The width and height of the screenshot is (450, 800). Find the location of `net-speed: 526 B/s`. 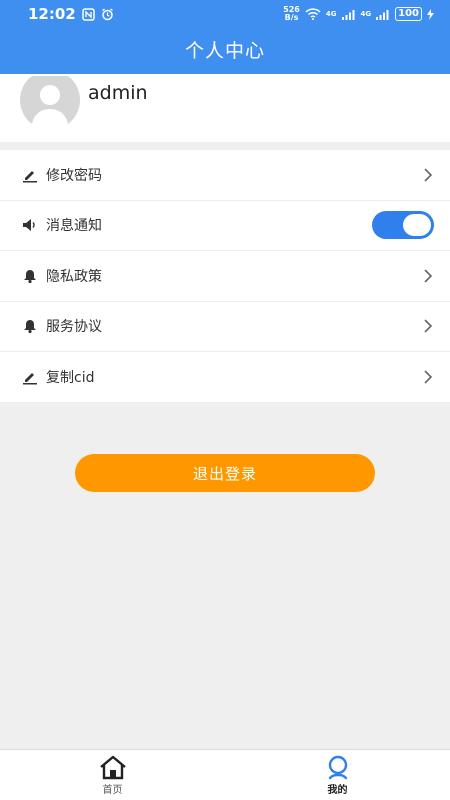

net-speed: 526 B/s is located at coordinates (291, 13).